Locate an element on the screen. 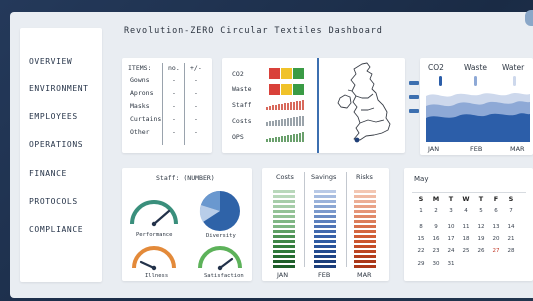 The width and height of the screenshot is (533, 301). table-divider is located at coordinates (184, 104).